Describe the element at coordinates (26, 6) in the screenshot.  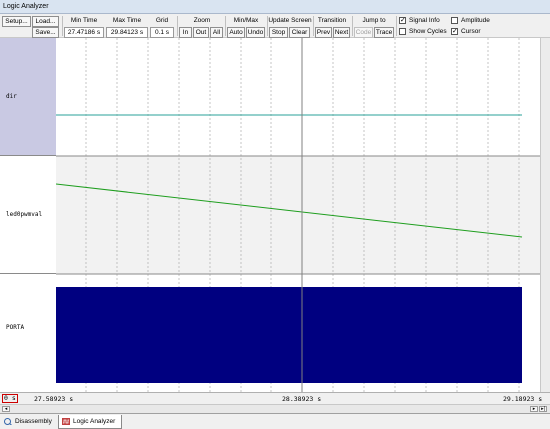
I see `window-title: Logic Analyzer` at that location.